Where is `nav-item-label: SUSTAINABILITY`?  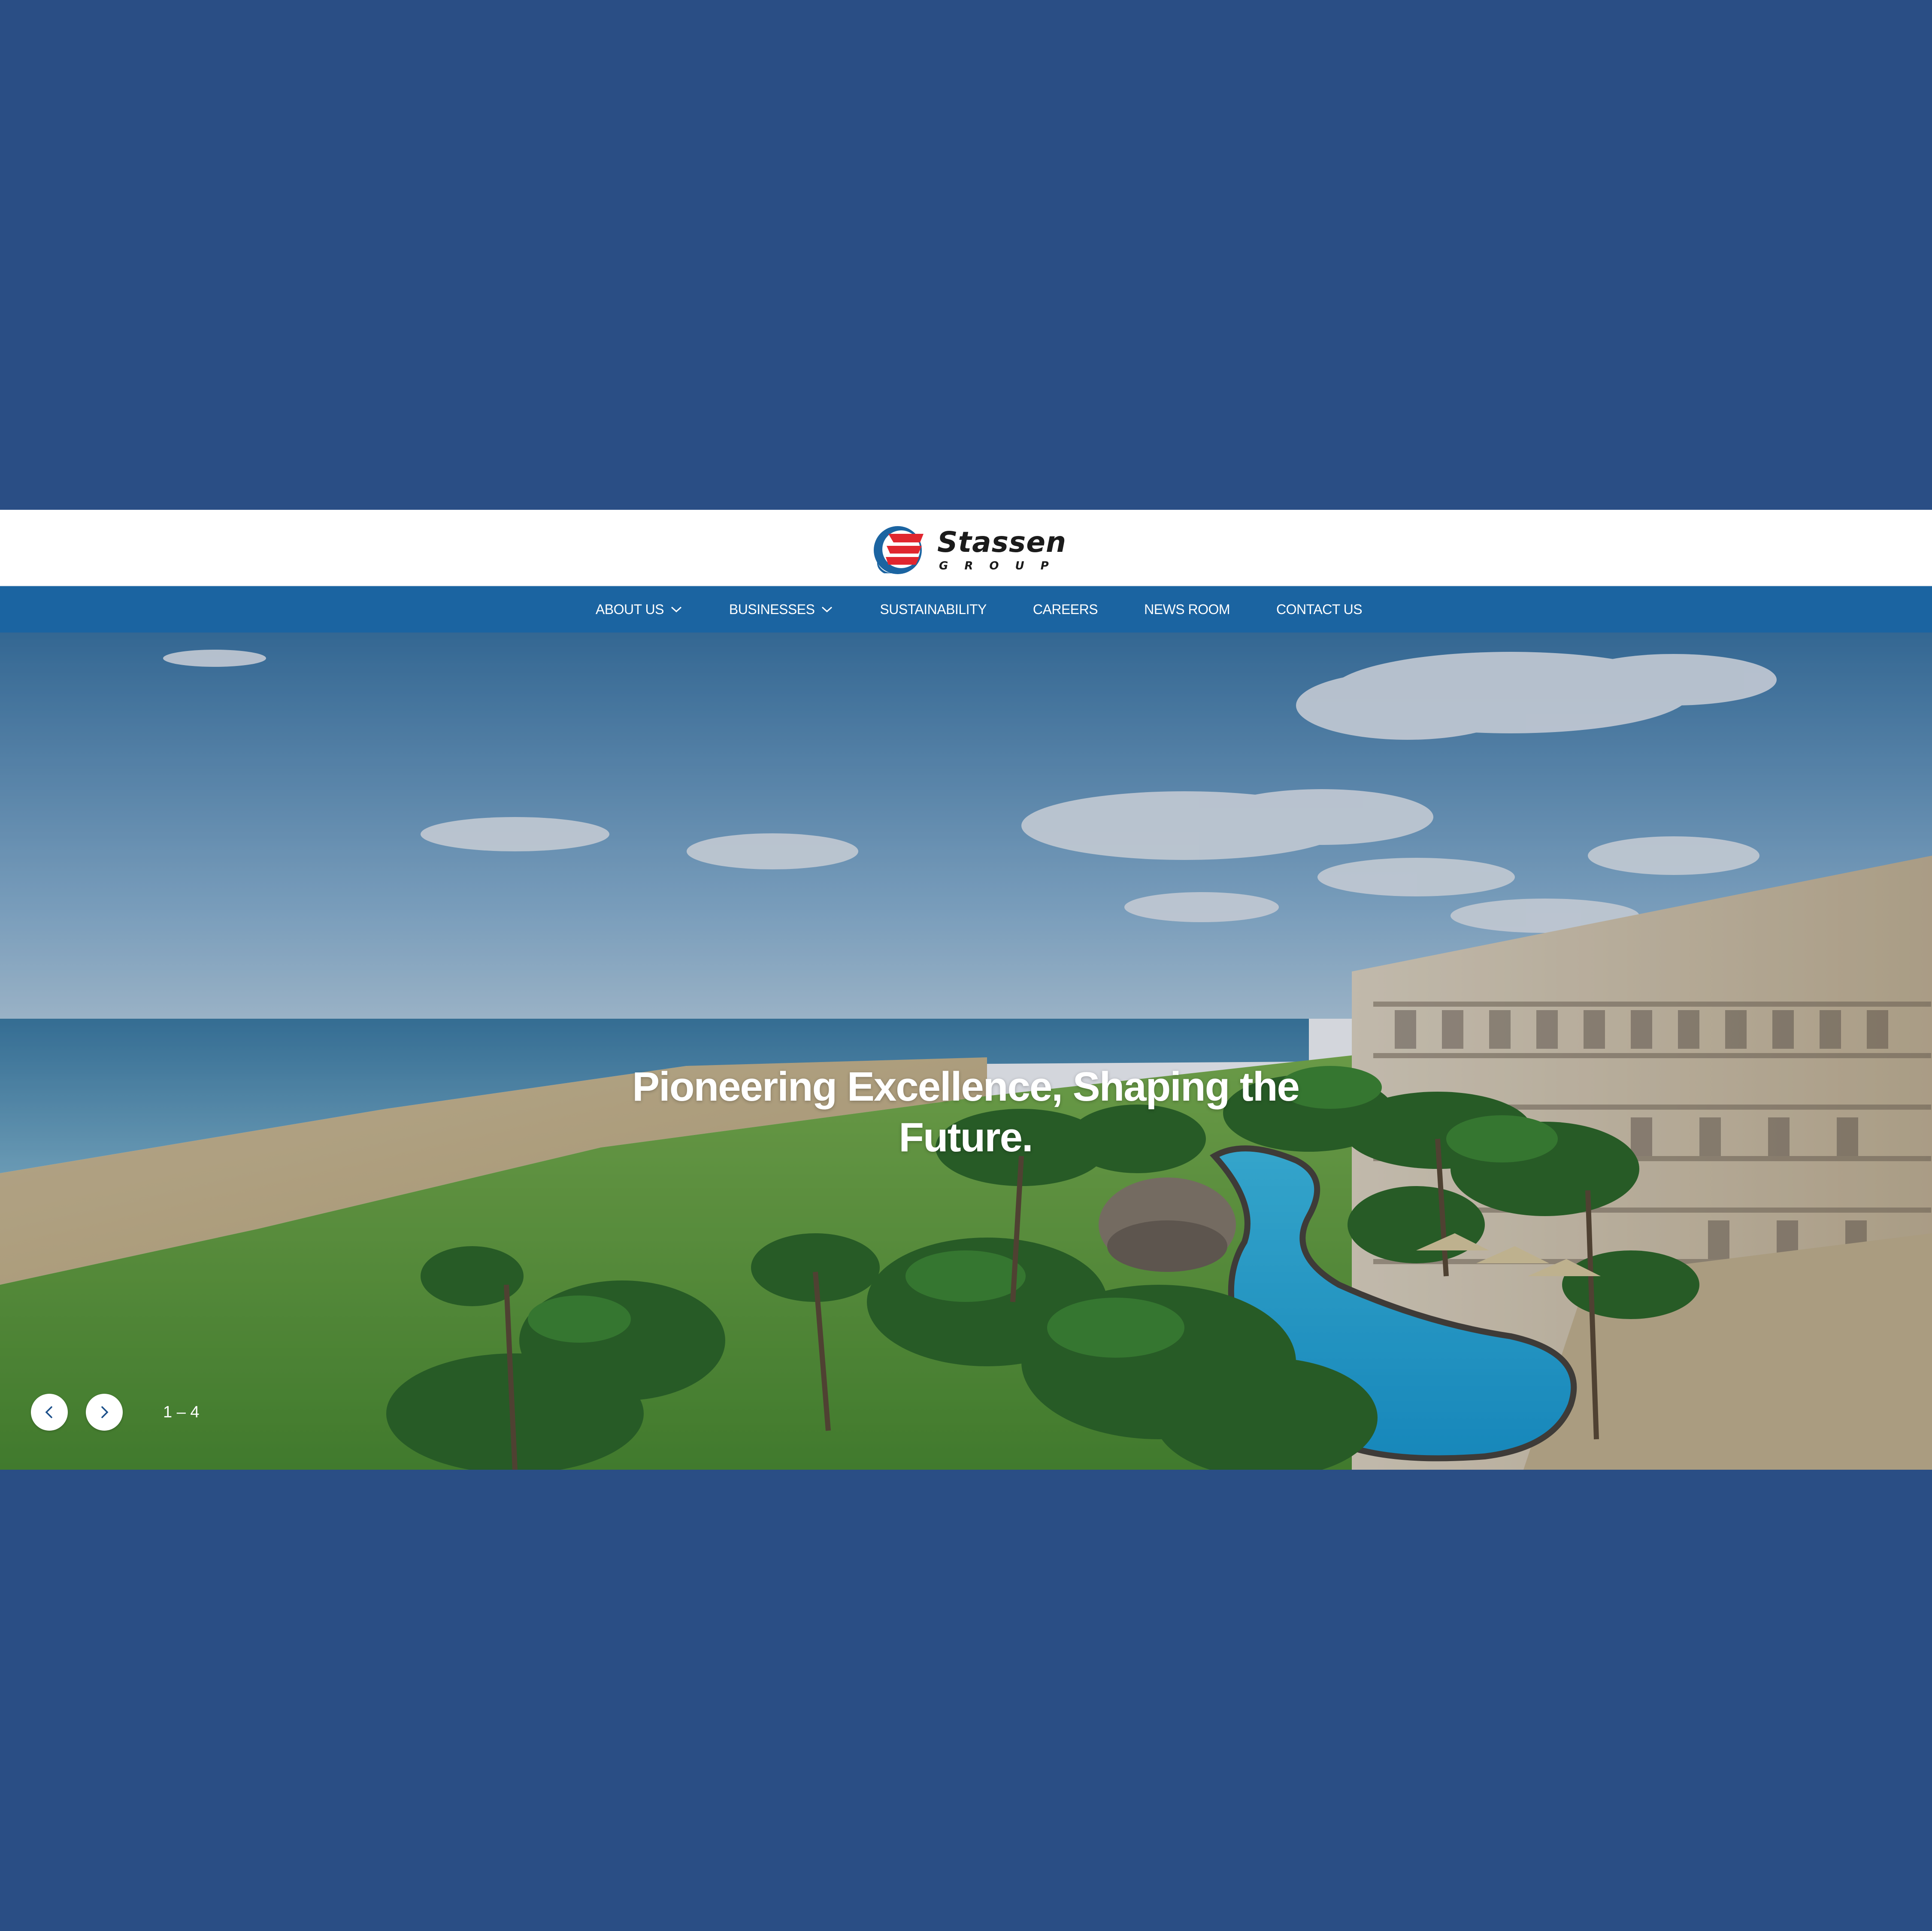
nav-item-label: SUSTAINABILITY is located at coordinates (934, 609).